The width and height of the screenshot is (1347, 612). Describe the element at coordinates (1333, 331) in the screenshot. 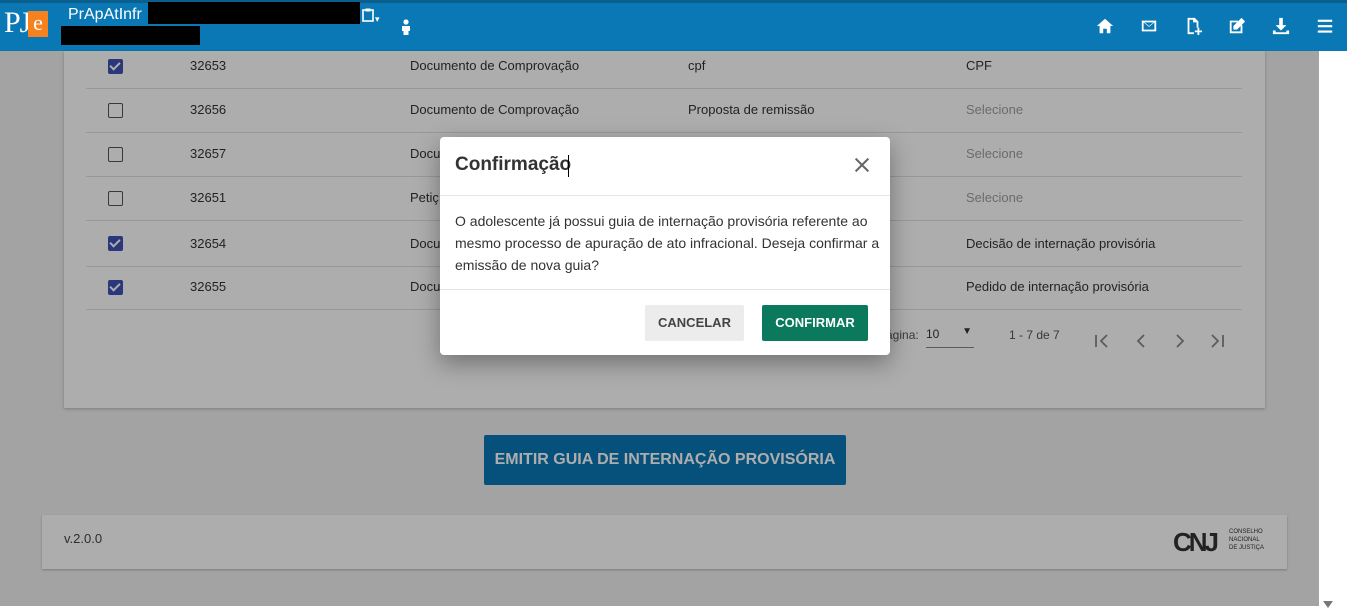

I see `scrollbar` at that location.